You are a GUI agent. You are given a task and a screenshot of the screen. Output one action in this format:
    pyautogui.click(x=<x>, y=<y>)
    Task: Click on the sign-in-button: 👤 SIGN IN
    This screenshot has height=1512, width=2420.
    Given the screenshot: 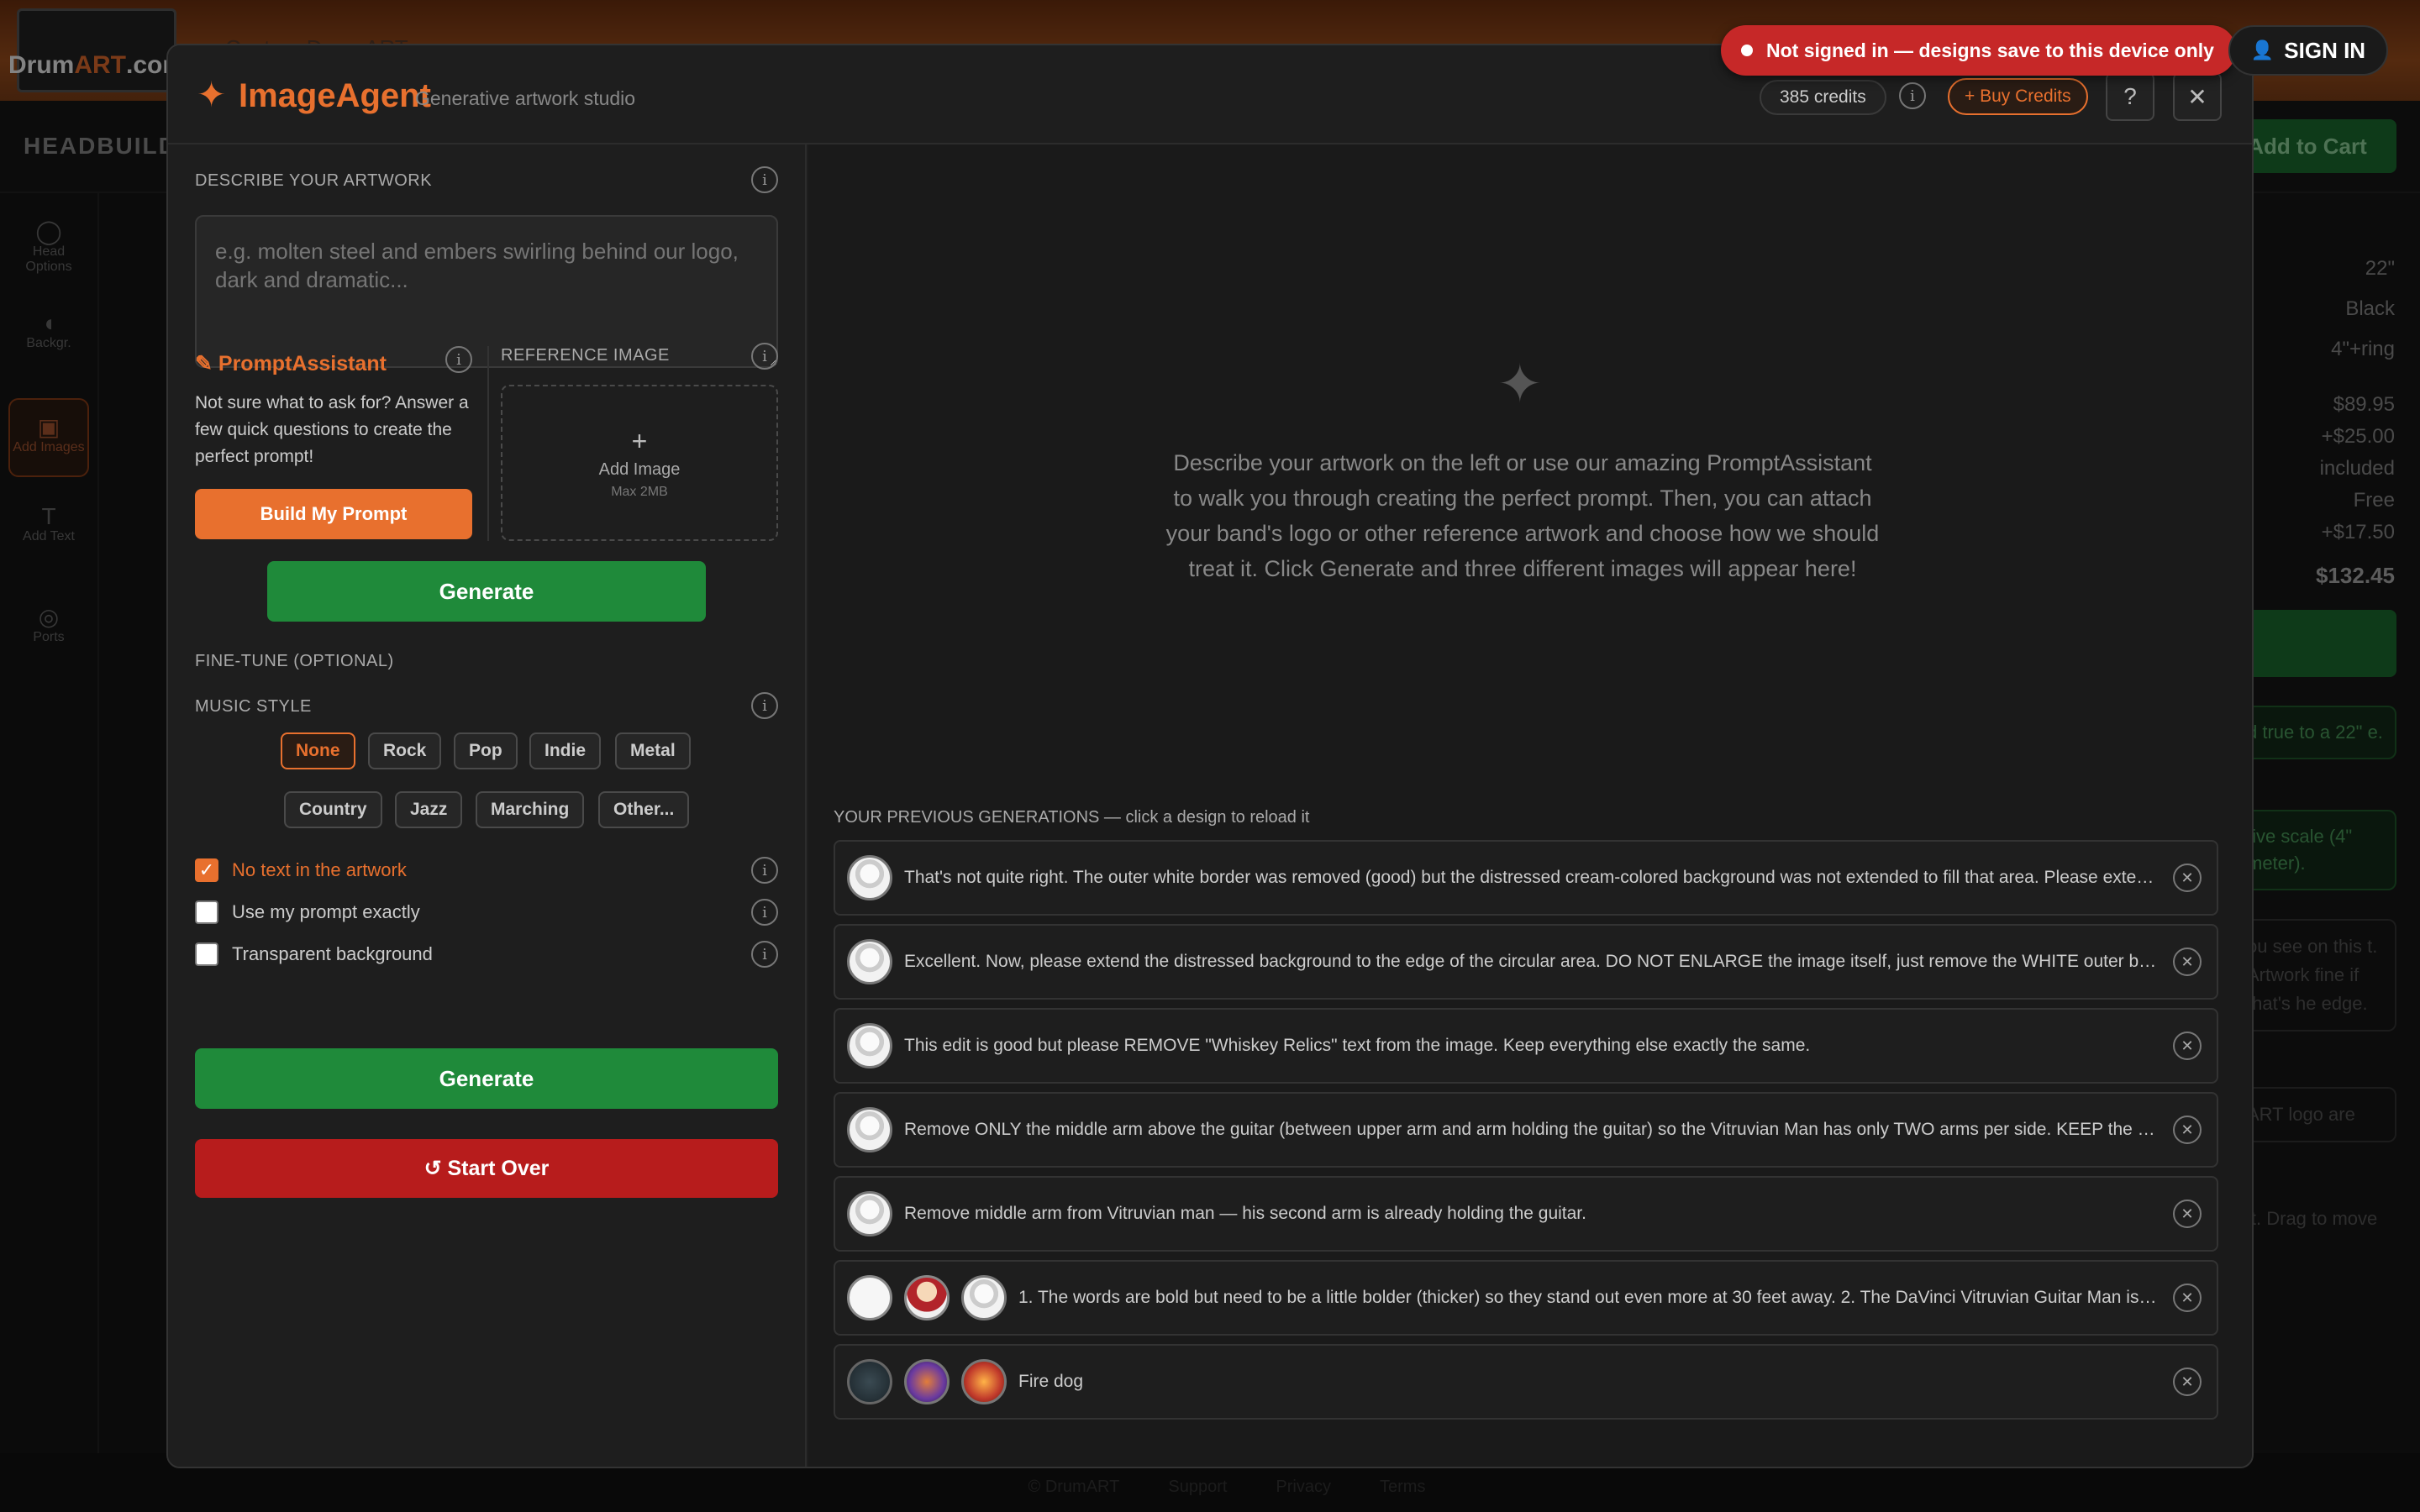 What is the action you would take?
    pyautogui.click(x=2308, y=50)
    